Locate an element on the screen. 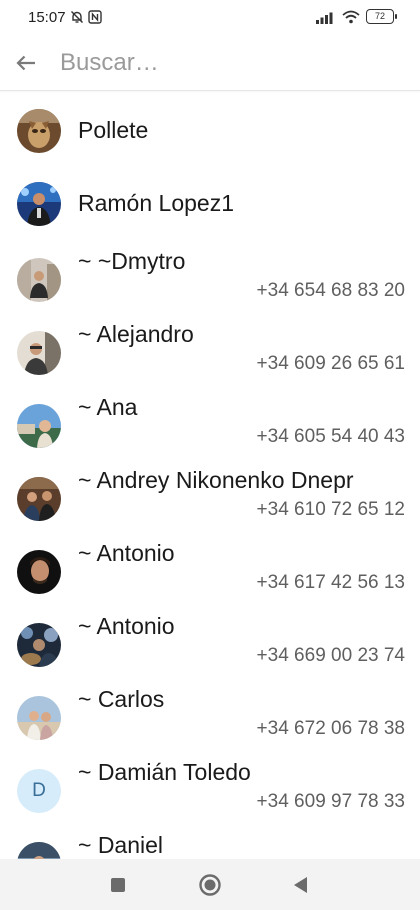  status-time: 15:07 is located at coordinates (47, 17).